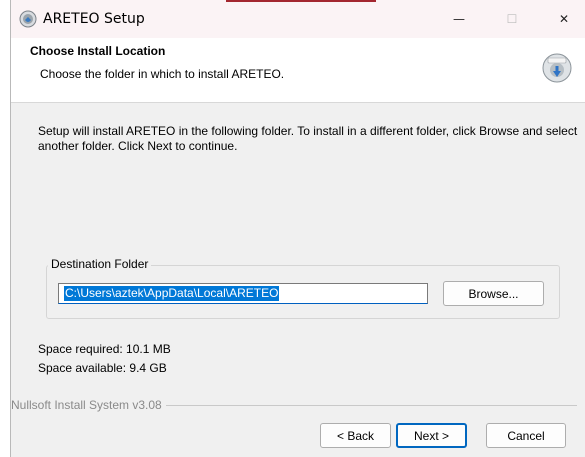 The image size is (585, 457). I want to click on cancel-button: Cancel, so click(526, 435).